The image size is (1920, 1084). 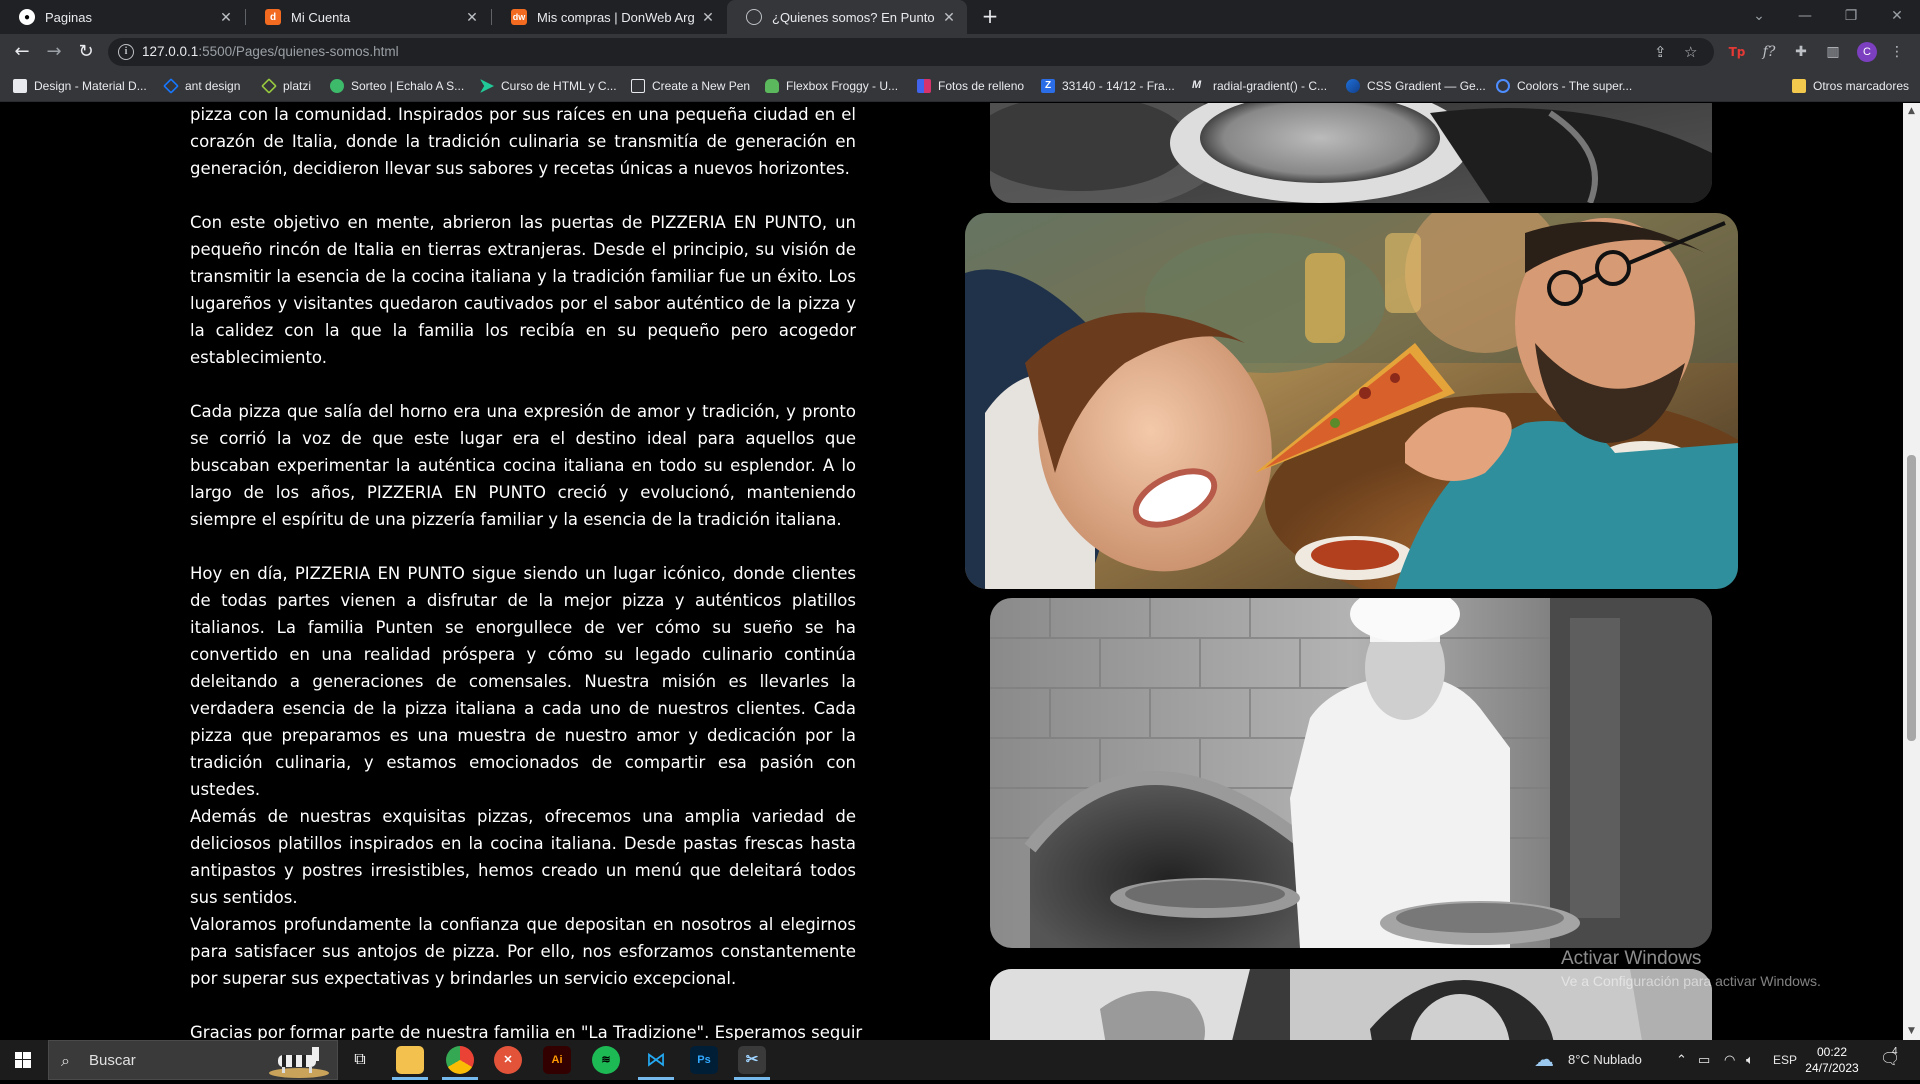 I want to click on bookmark-otros-marcadores: Otros marcadores, so click(x=1850, y=86).